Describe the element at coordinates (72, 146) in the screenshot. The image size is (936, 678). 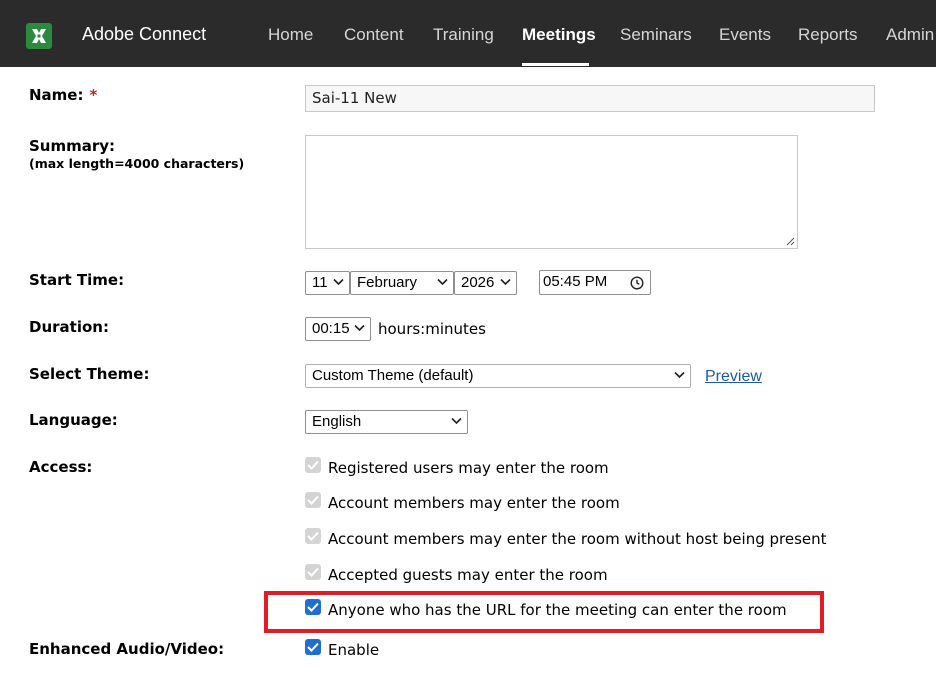
I see `summary-label: Summary:` at that location.